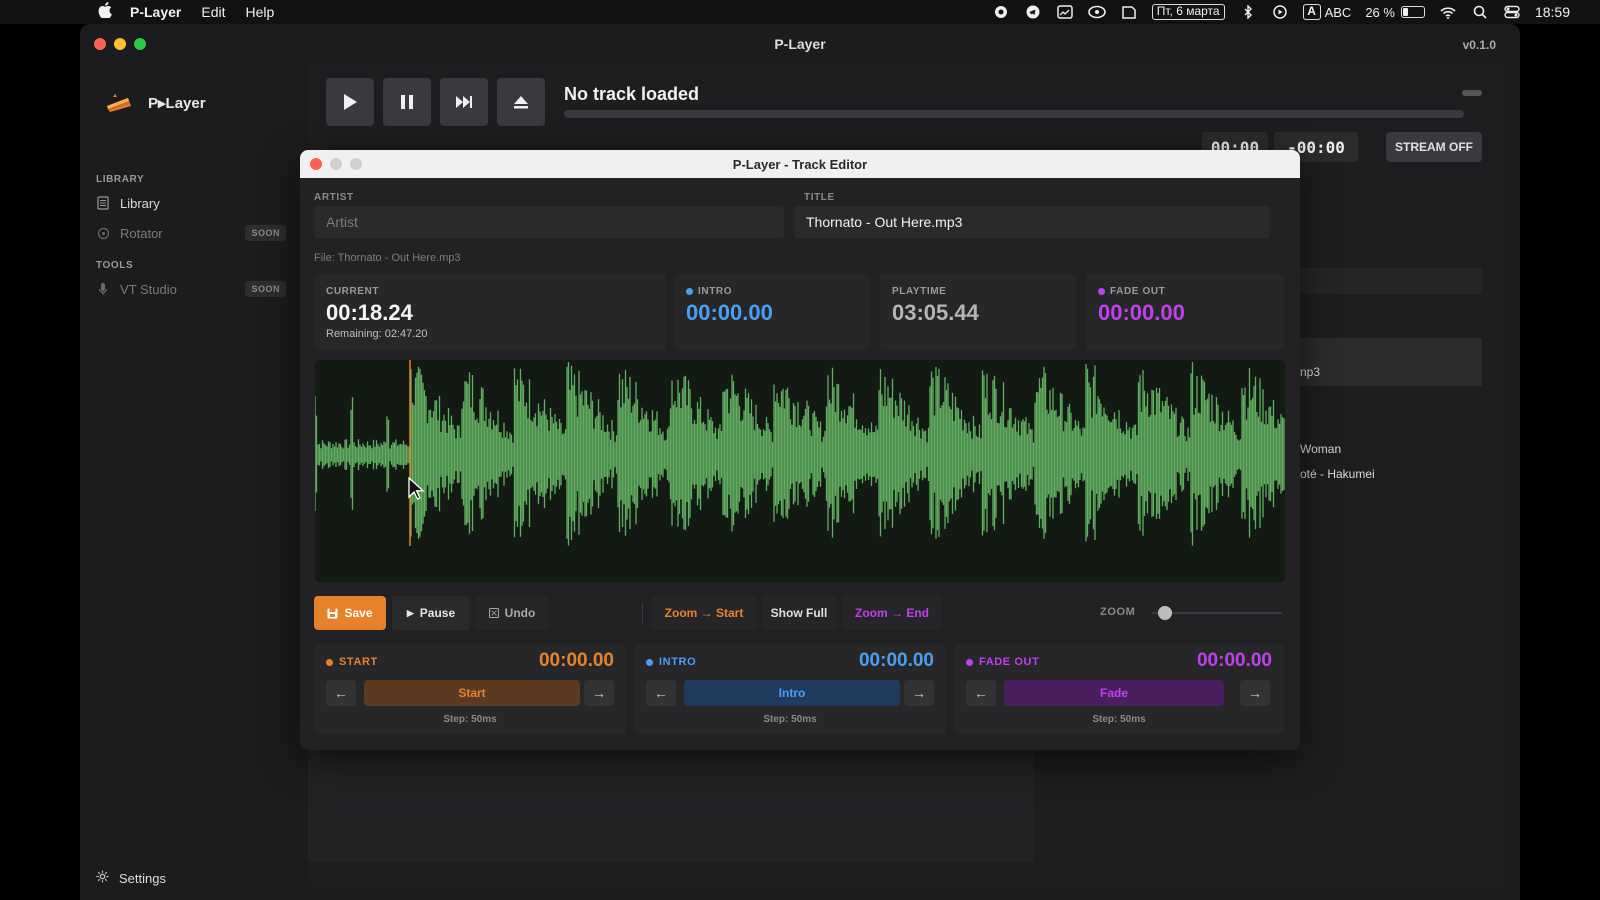 The image size is (1600, 900). What do you see at coordinates (1129, 12) in the screenshot?
I see `clipboard-icon` at bounding box center [1129, 12].